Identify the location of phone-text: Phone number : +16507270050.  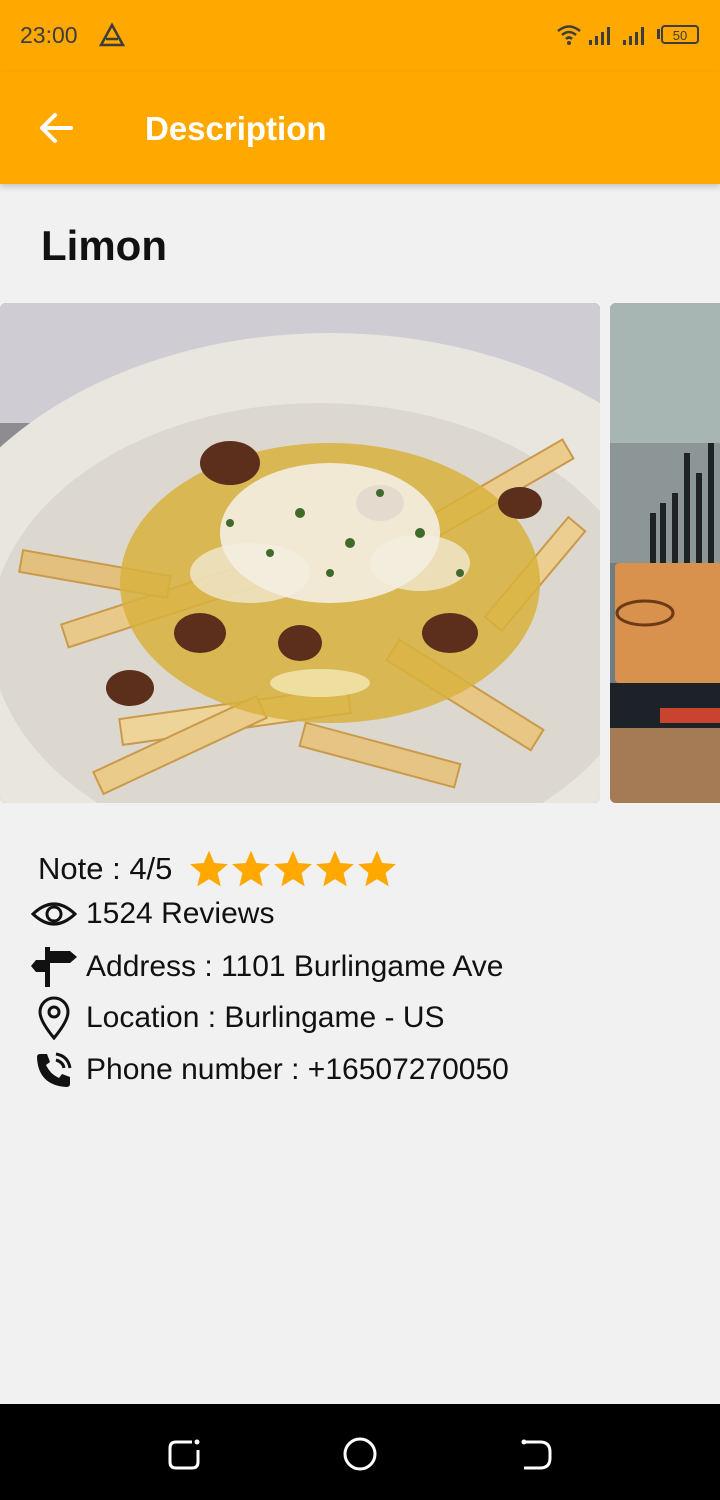
(297, 1069).